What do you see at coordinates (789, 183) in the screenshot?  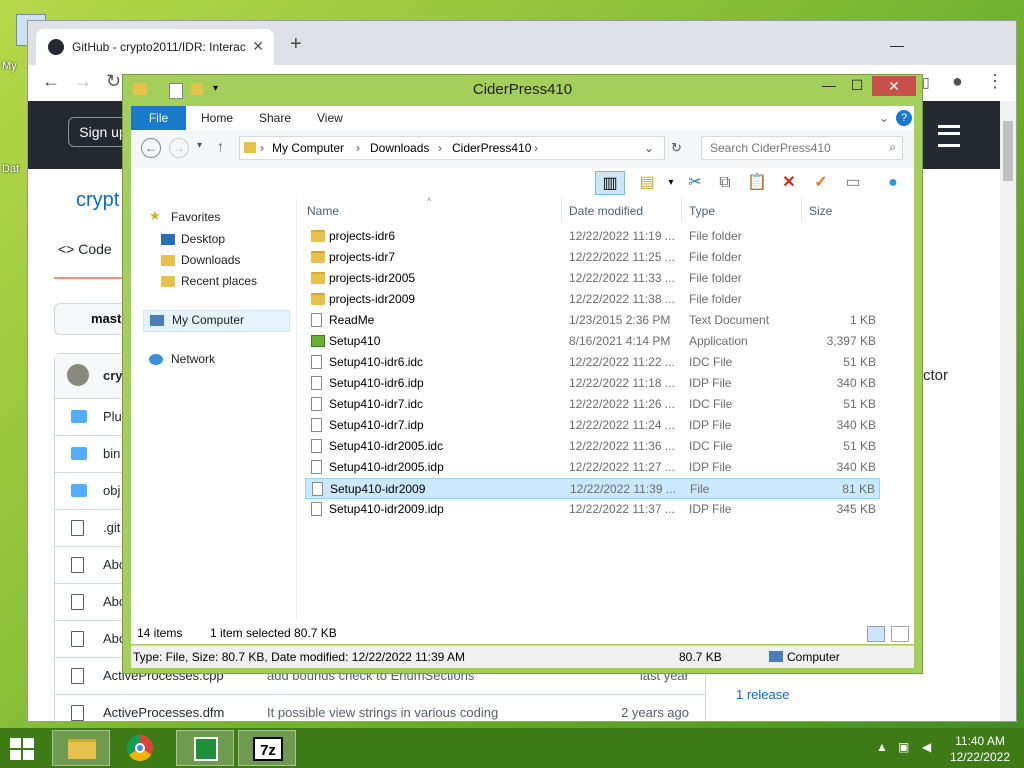 I see `delete-icon: ✕` at bounding box center [789, 183].